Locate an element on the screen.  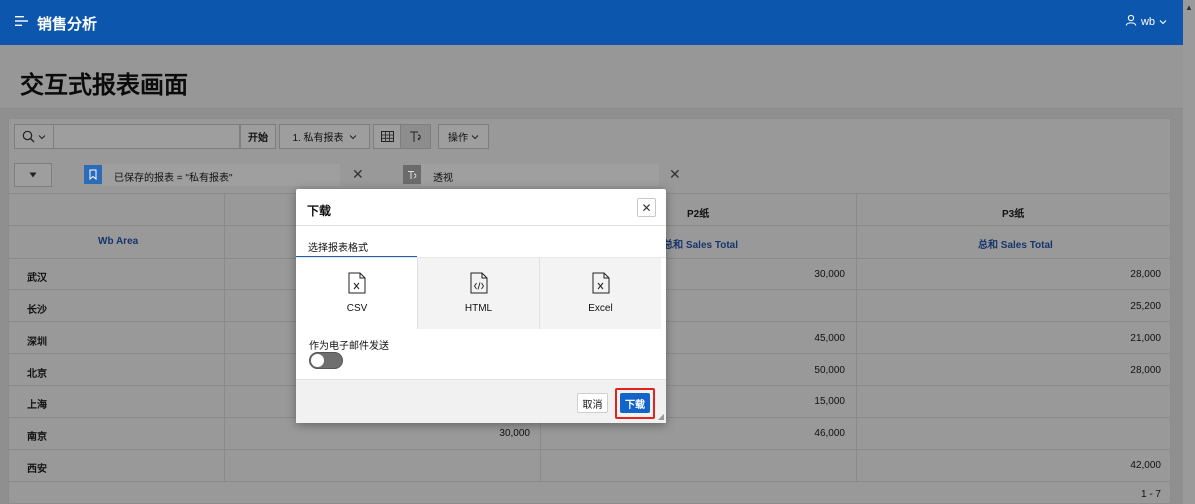
file-code-icon is located at coordinates (478, 283).